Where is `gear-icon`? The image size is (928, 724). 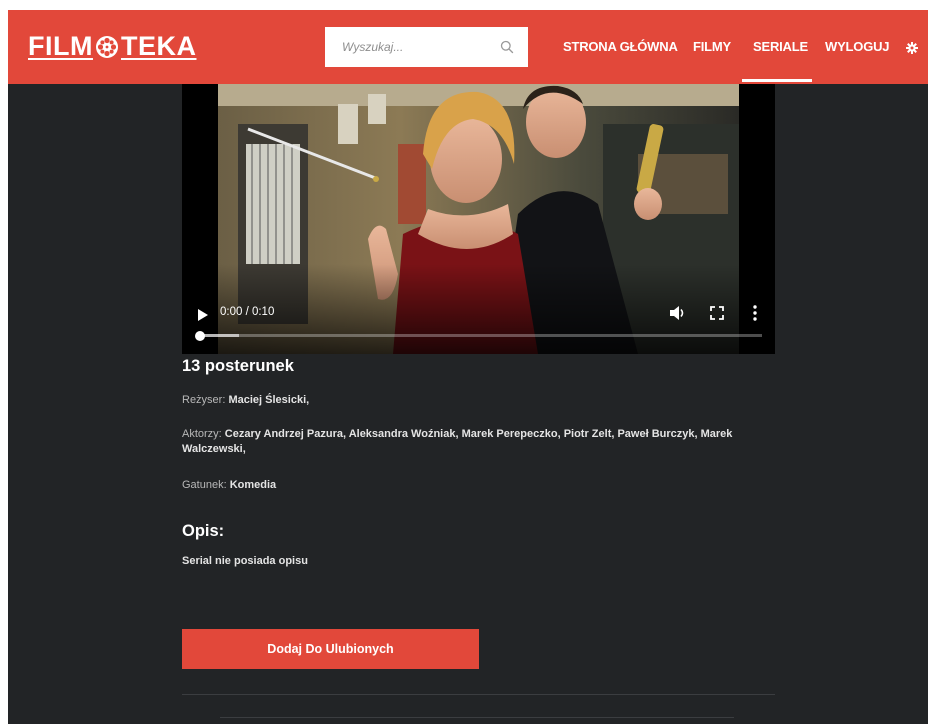 gear-icon is located at coordinates (912, 47).